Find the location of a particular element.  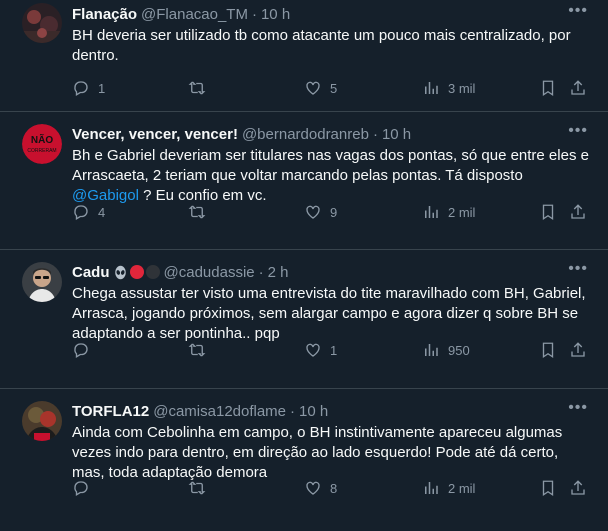

display-name: Cadu is located at coordinates (91, 272).